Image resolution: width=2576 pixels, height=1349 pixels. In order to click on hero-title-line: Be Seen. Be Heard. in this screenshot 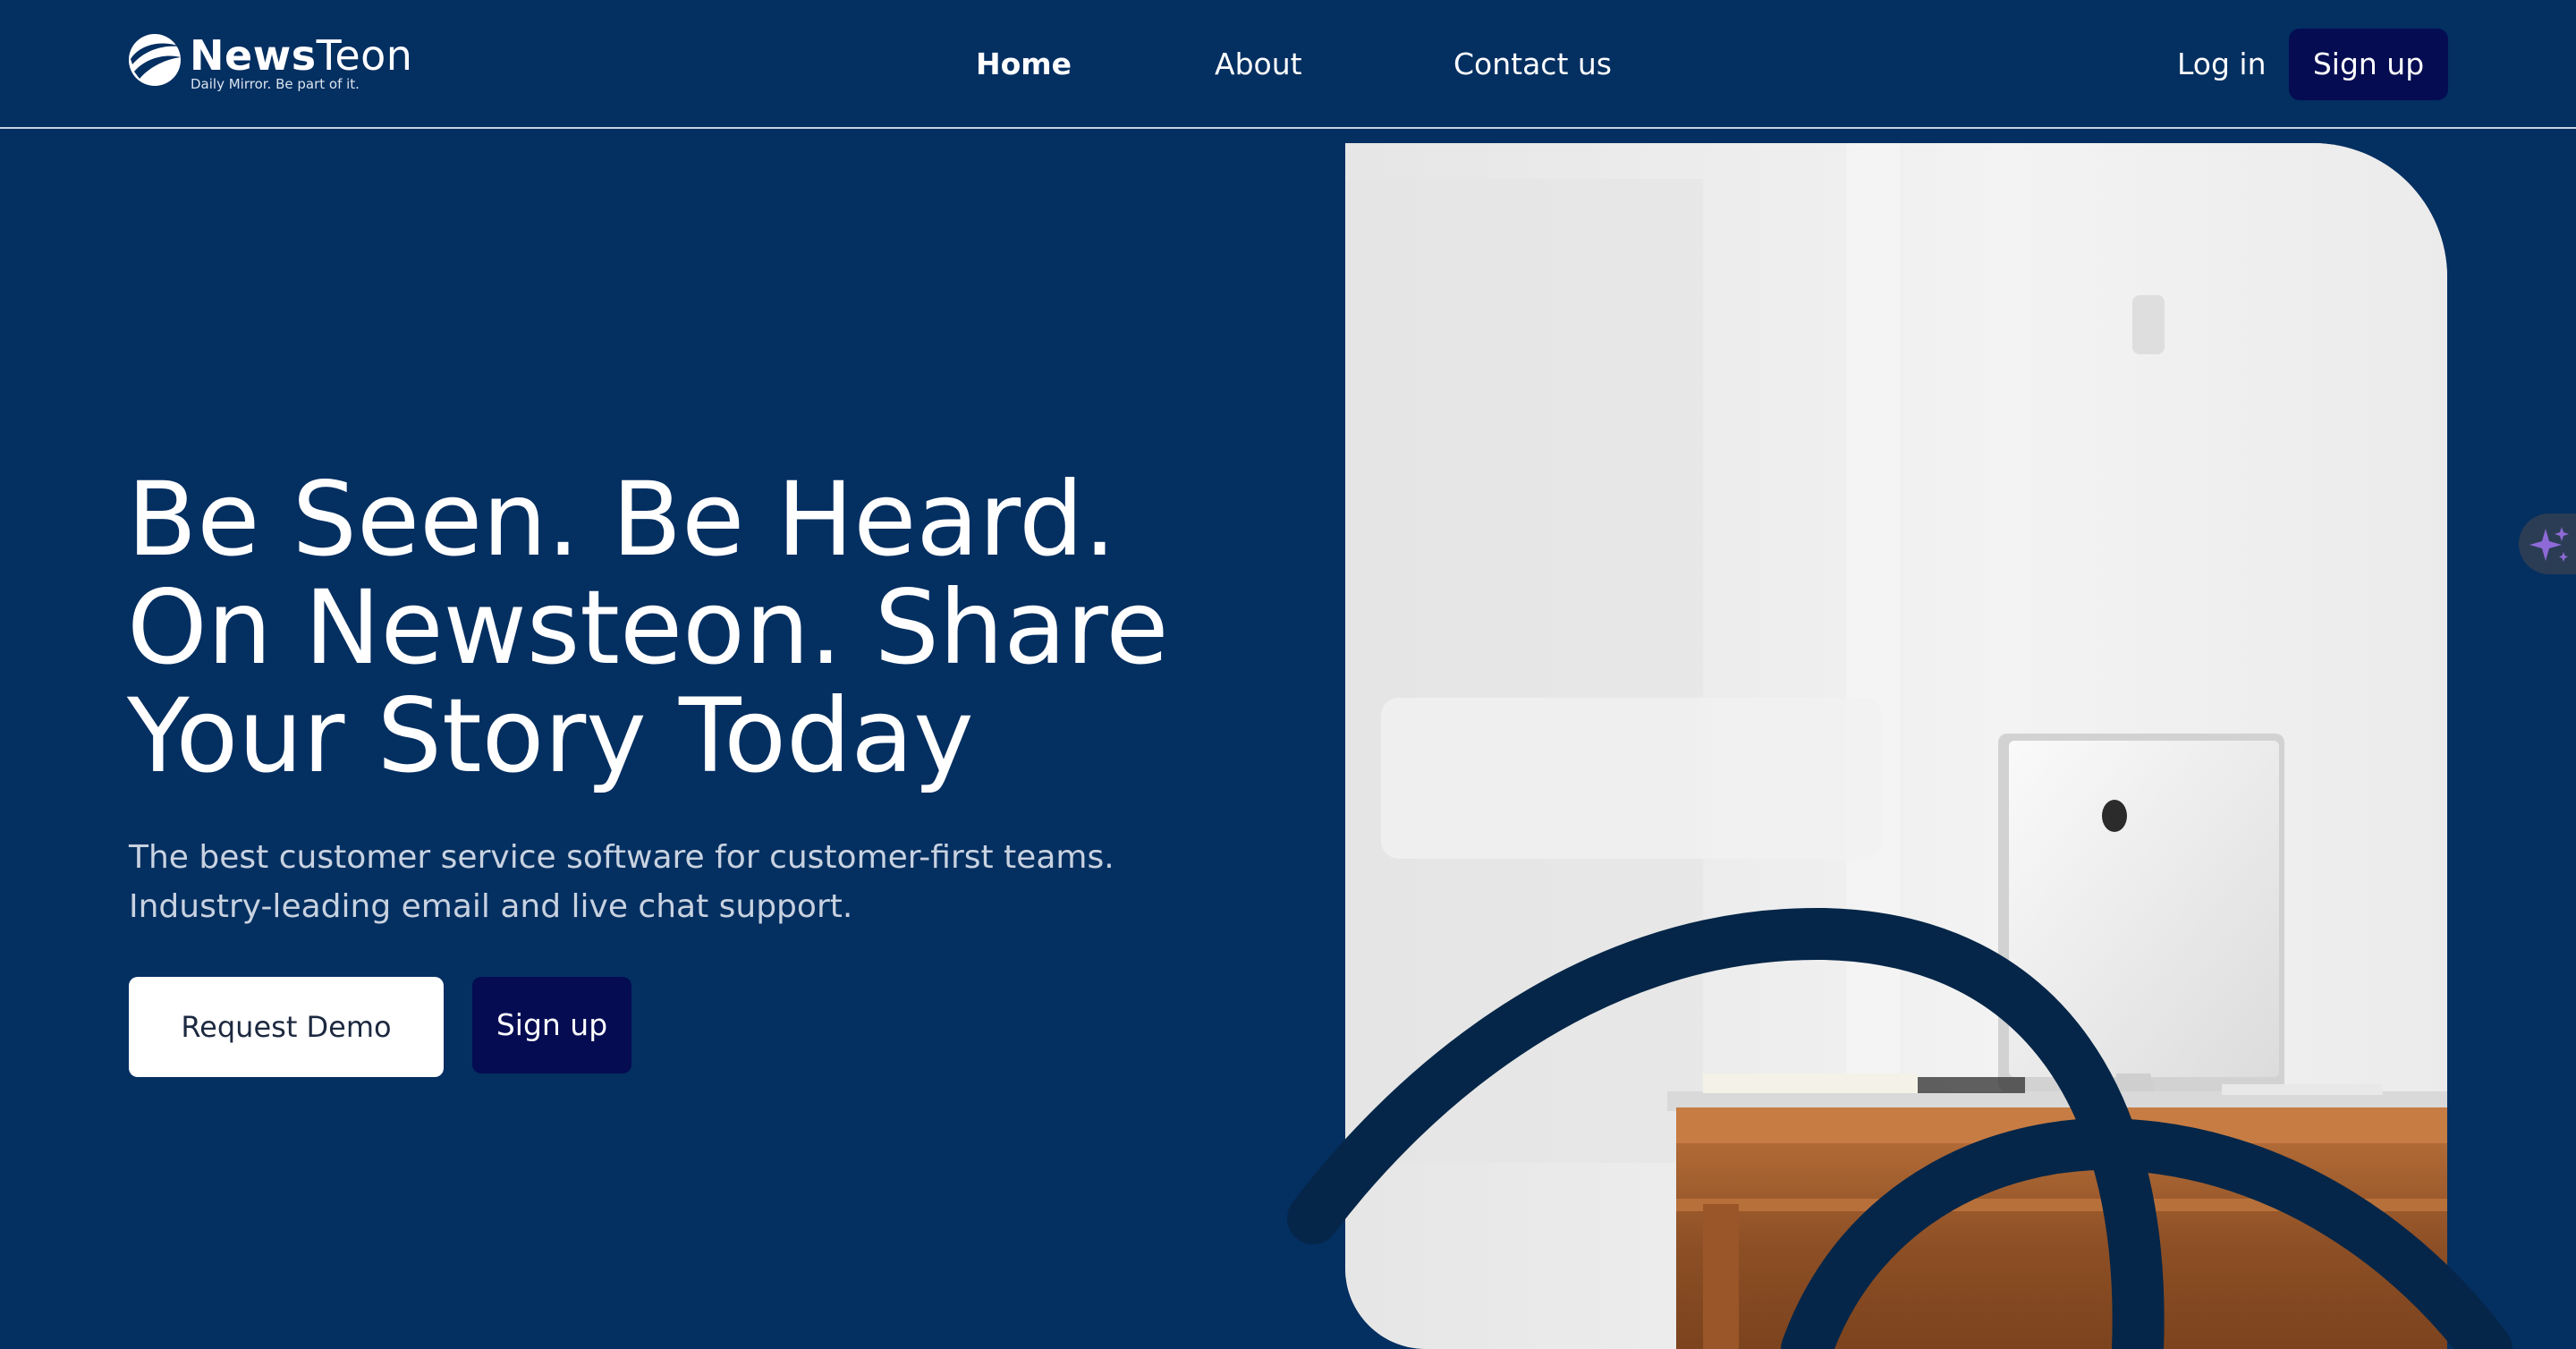, I will do `click(621, 519)`.